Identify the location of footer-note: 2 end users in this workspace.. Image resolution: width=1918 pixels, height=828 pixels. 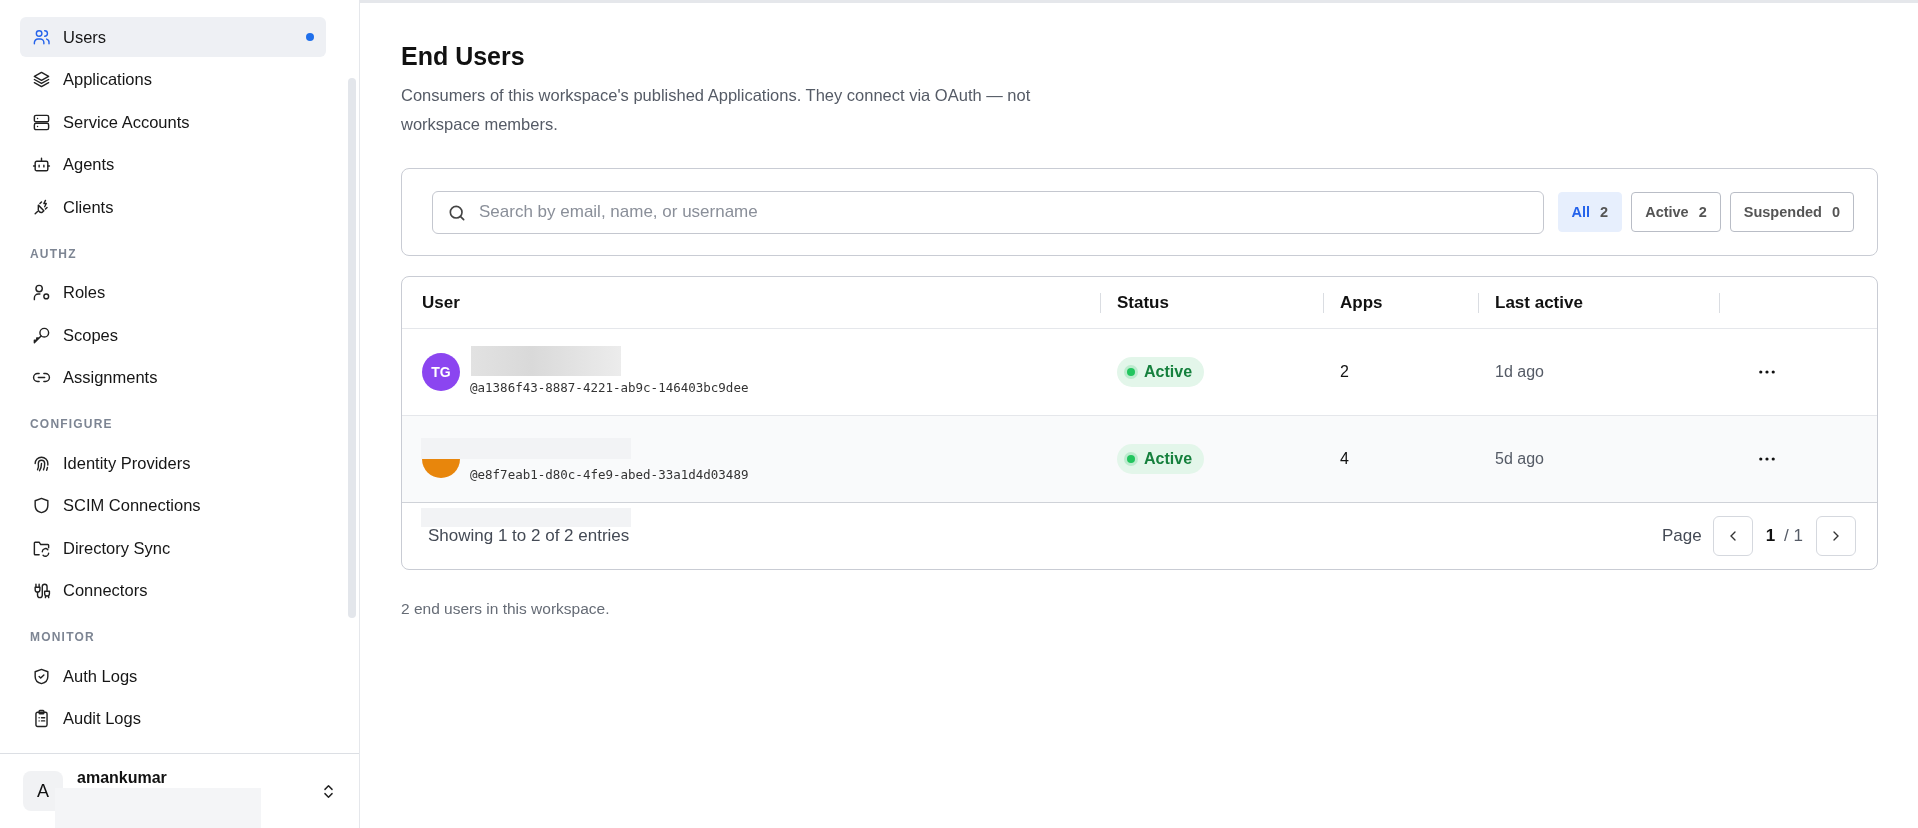
(506, 609).